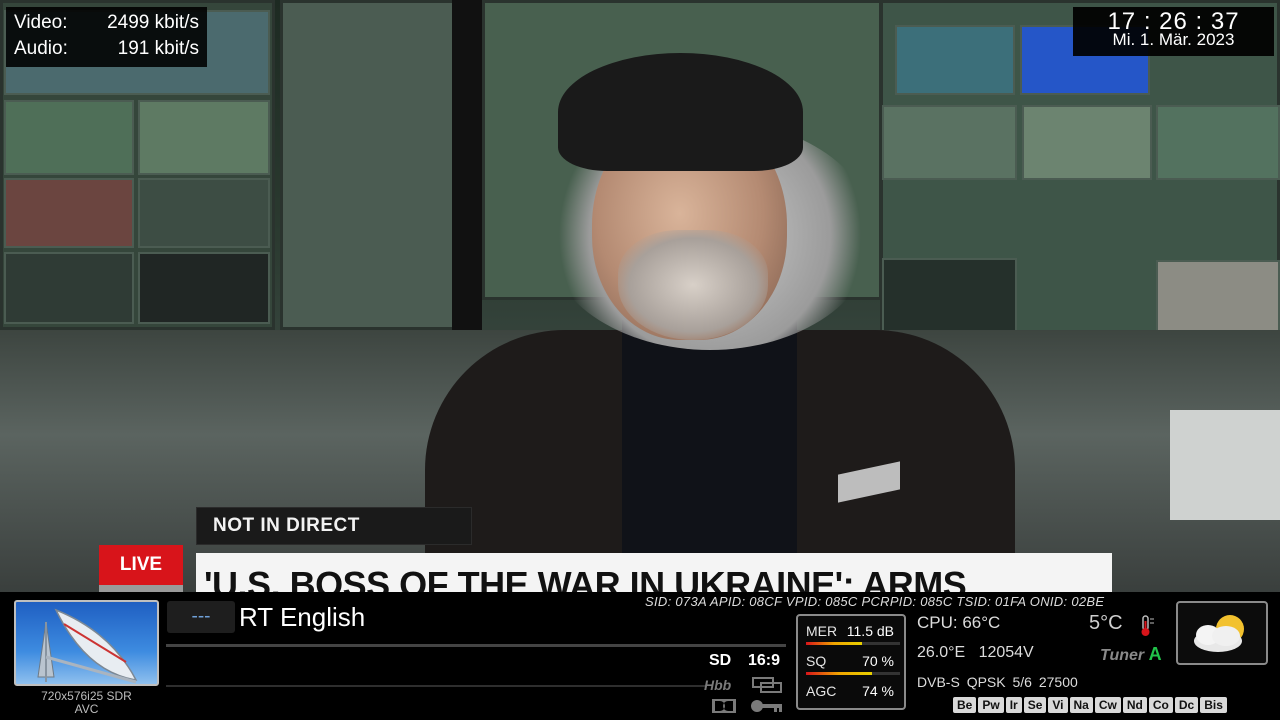 The image size is (1280, 720). I want to click on frequency: 12054V, so click(1006, 652).